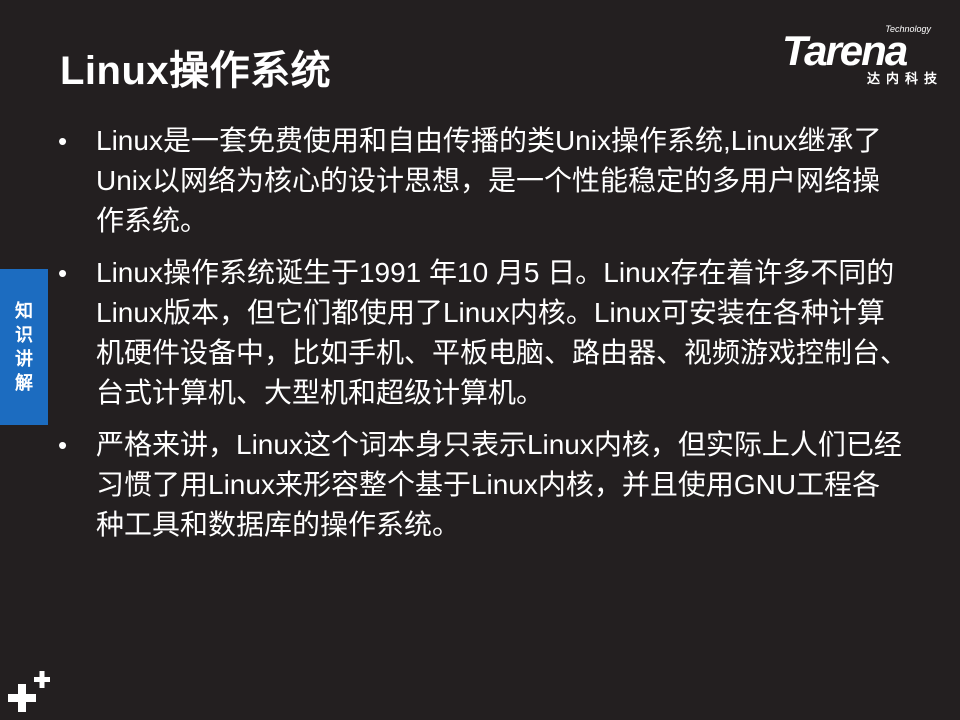 The image size is (960, 720). Describe the element at coordinates (24, 359) in the screenshot. I see `side-tab-char: 讲` at that location.